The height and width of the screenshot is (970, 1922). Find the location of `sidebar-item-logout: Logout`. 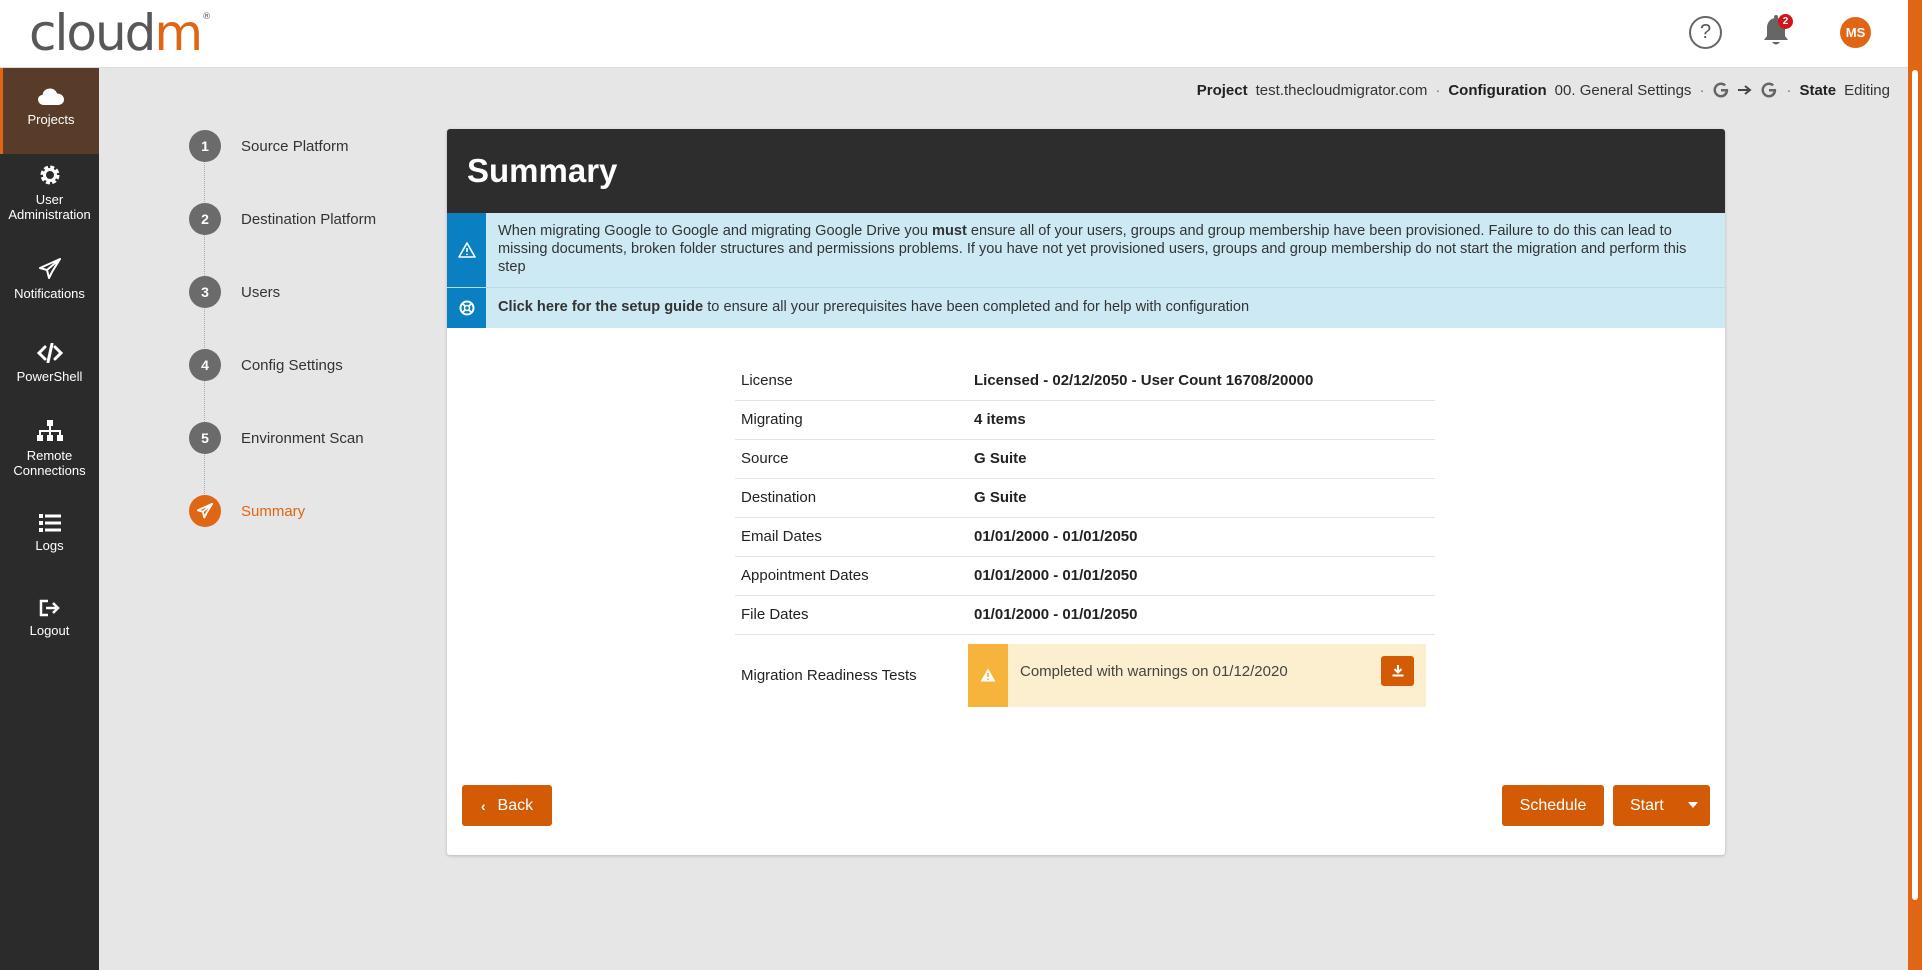

sidebar-item-logout: Logout is located at coordinates (49, 624).